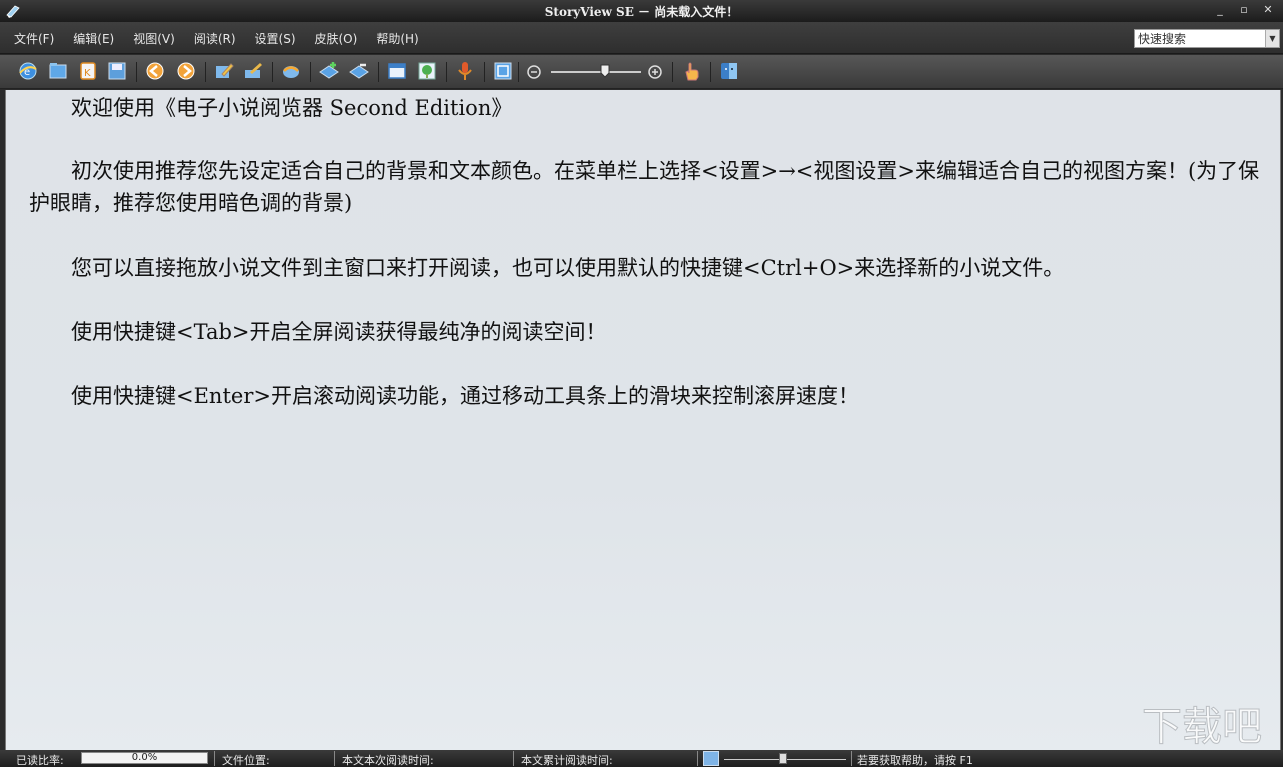  What do you see at coordinates (388, 760) in the screenshot?
I see `session-read-time-label: 本文本次阅读时间:` at bounding box center [388, 760].